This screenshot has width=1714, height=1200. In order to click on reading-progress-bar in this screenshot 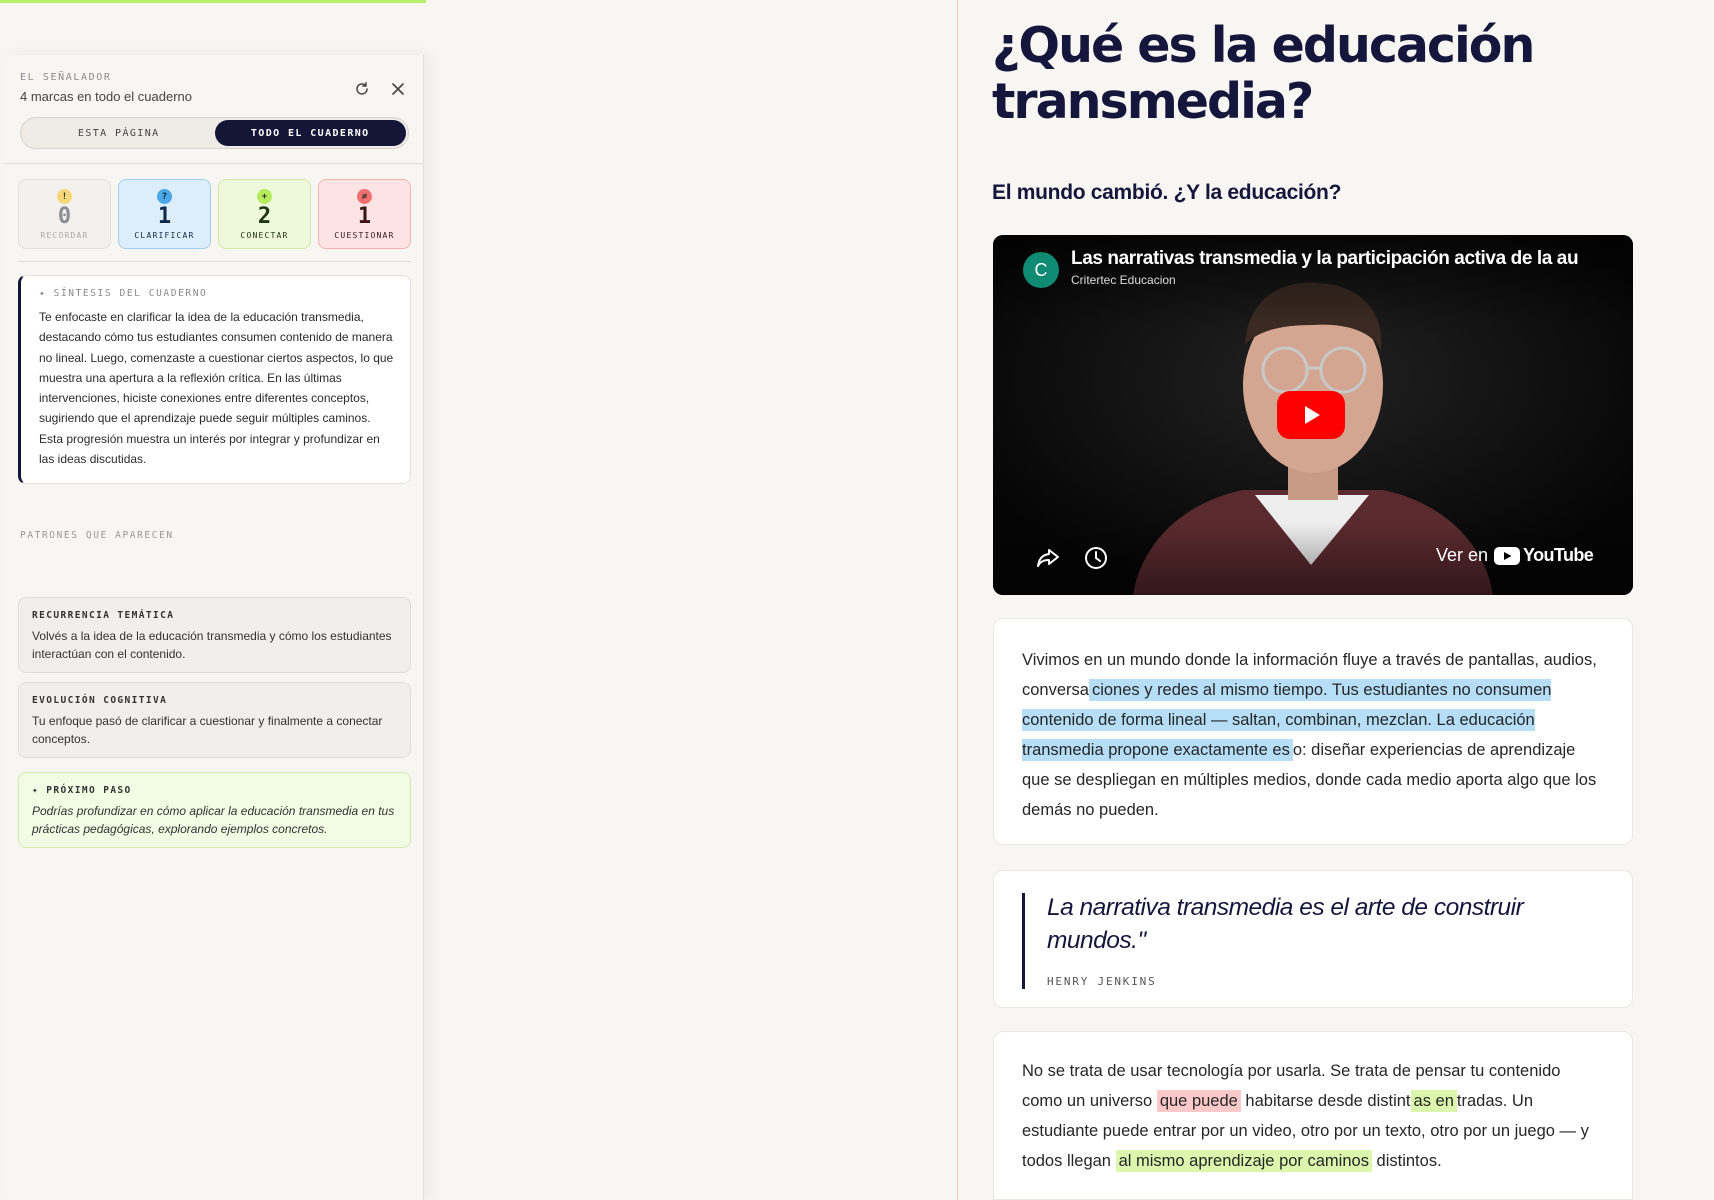, I will do `click(213, 1)`.